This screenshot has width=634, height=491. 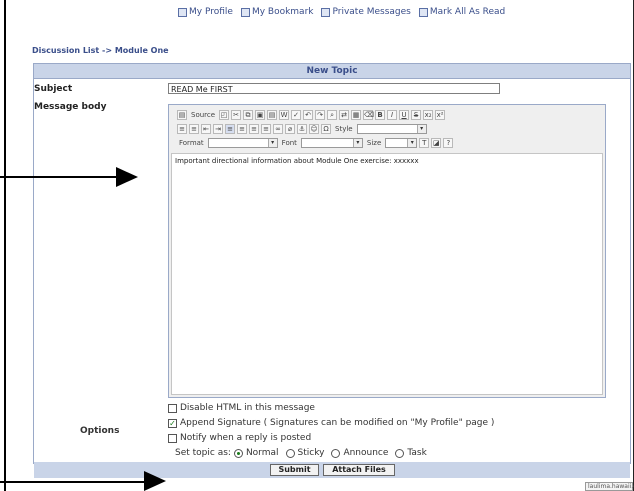 I want to click on append-signature-checkbox: ✓, so click(x=172, y=423).